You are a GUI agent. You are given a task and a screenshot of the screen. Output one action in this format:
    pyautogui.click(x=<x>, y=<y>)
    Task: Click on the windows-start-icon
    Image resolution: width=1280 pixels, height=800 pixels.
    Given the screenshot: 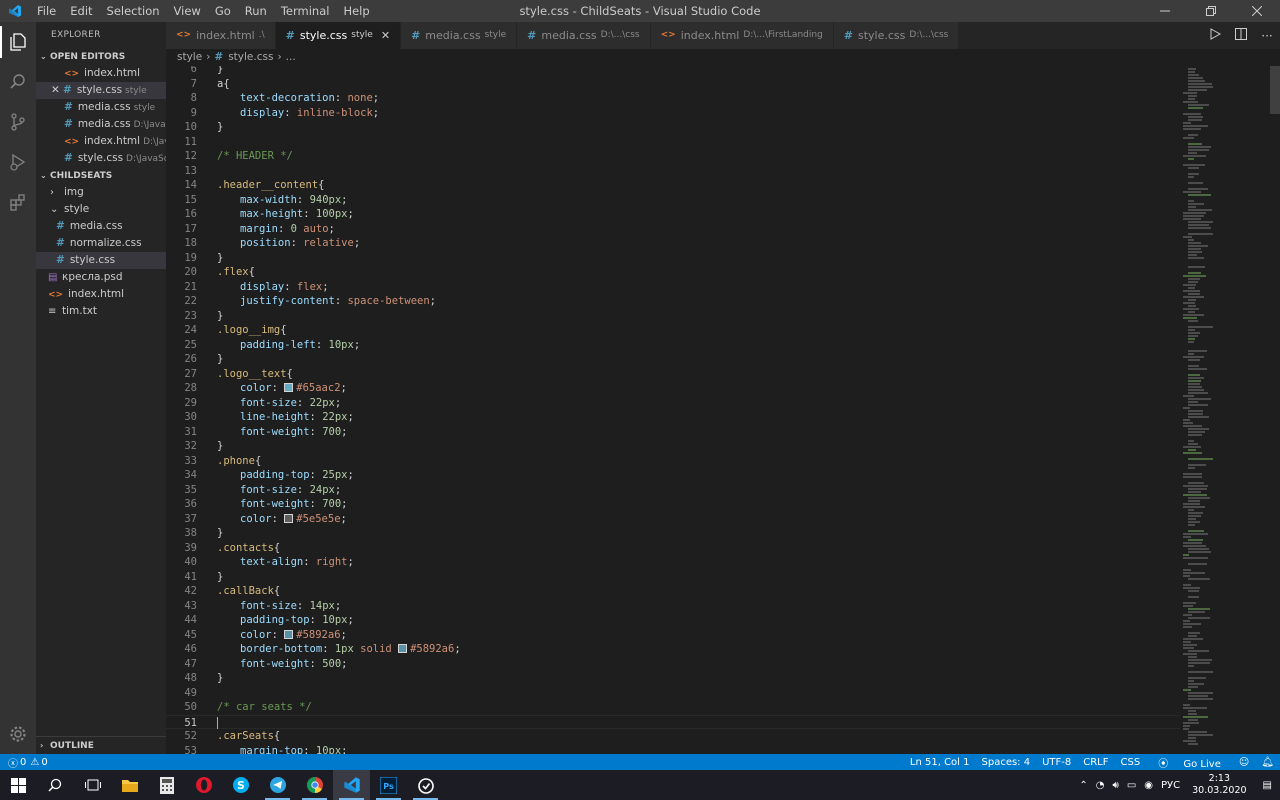 What is the action you would take?
    pyautogui.click(x=18, y=785)
    